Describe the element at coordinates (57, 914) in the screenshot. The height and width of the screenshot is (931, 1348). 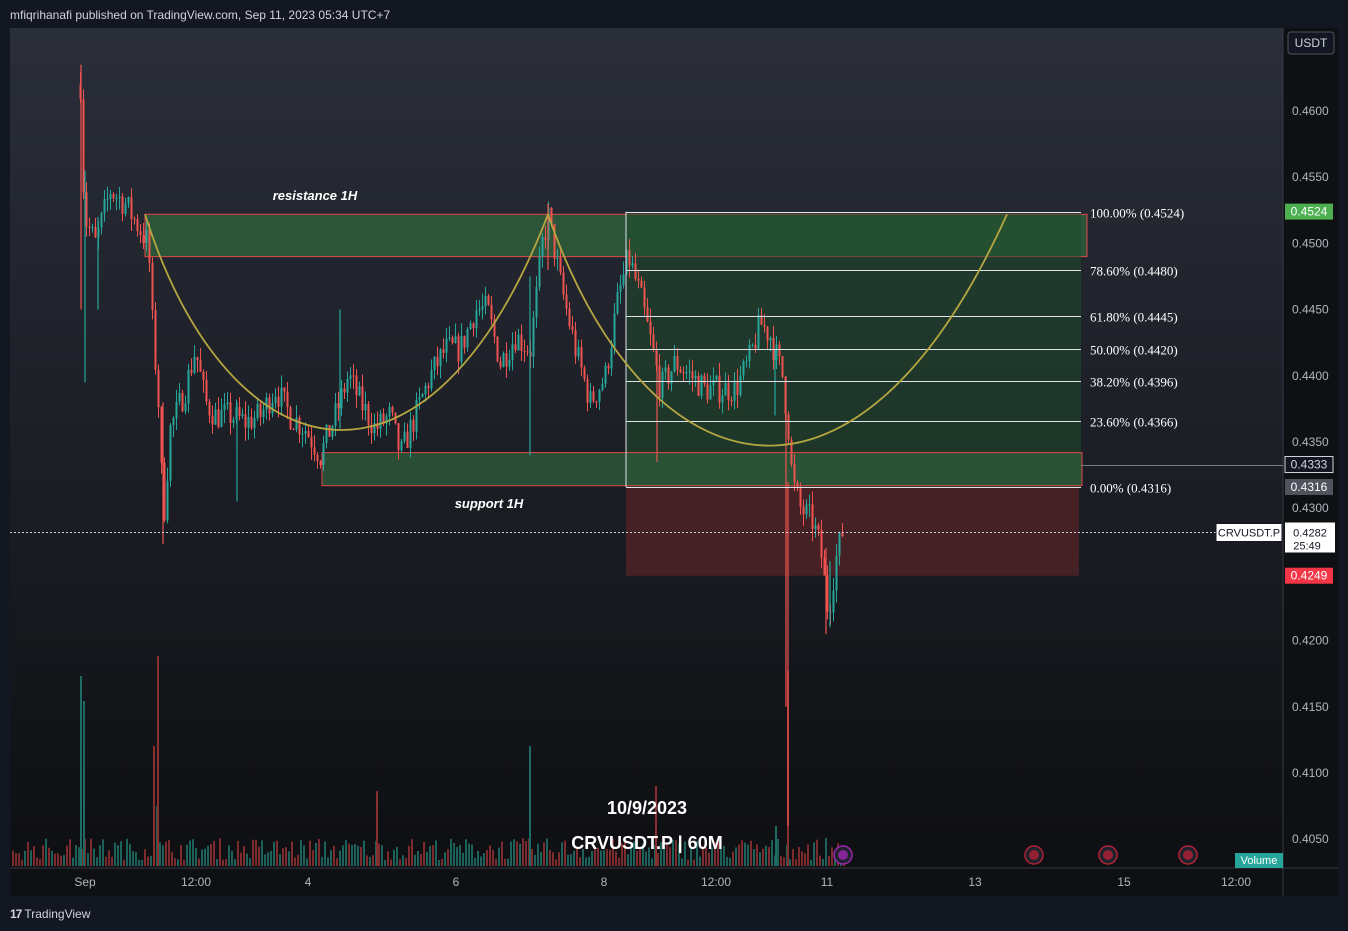
I see `tradingview-logo-text: TradingView` at that location.